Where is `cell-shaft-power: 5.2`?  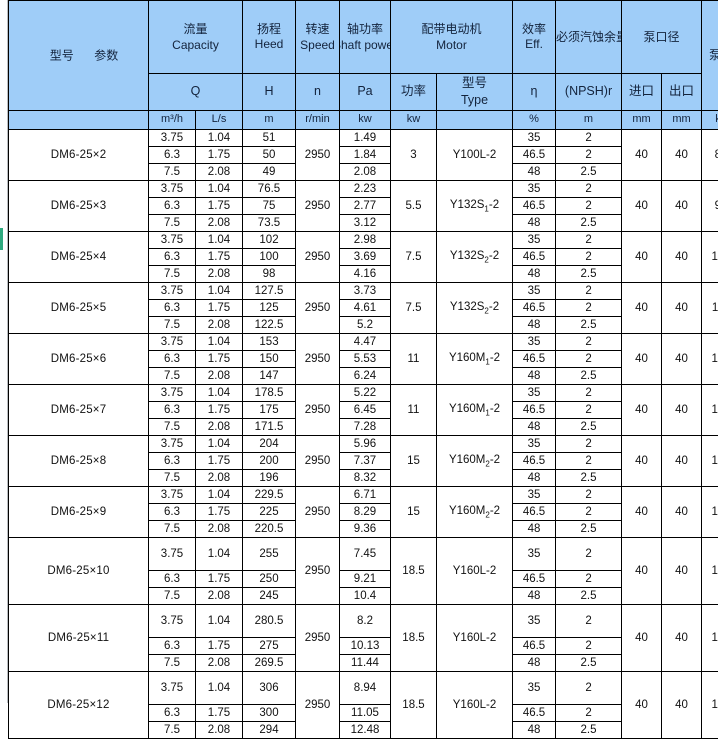
cell-shaft-power: 5.2 is located at coordinates (365, 325).